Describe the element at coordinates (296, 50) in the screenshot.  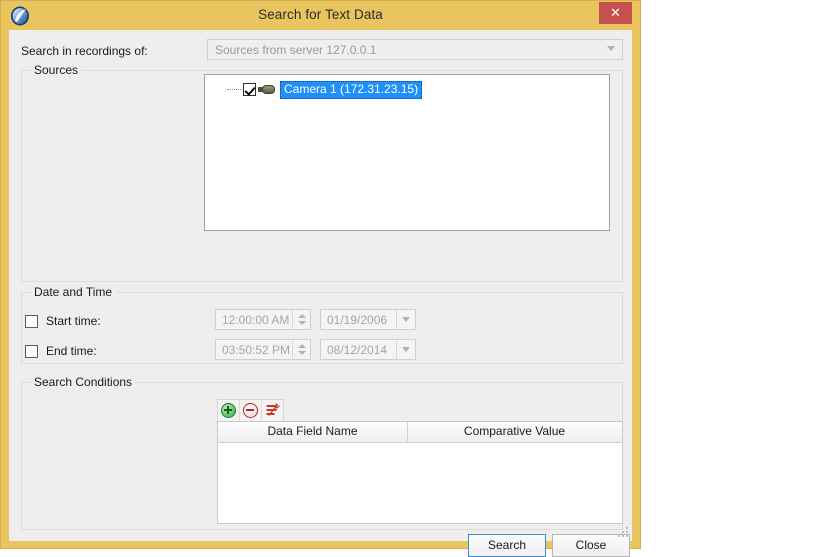
I see `sources-server-select-value: Sources from server 127.0.0.1` at that location.